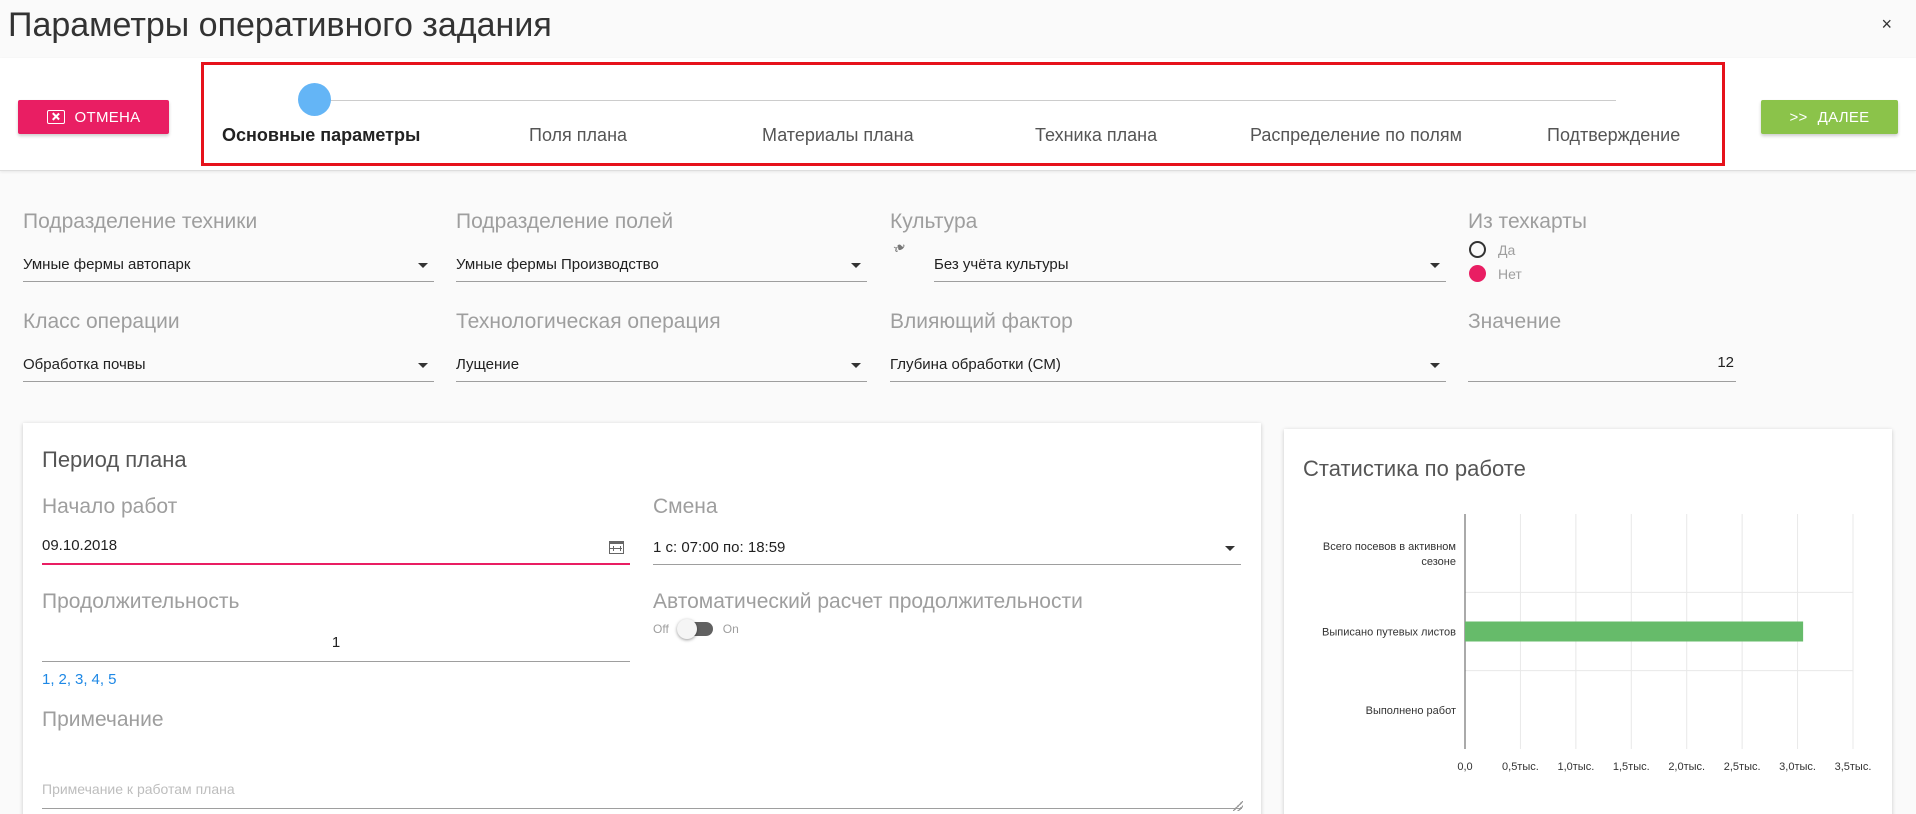  What do you see at coordinates (107, 117) in the screenshot?
I see `cancel-button-label: ОТМЕНА` at bounding box center [107, 117].